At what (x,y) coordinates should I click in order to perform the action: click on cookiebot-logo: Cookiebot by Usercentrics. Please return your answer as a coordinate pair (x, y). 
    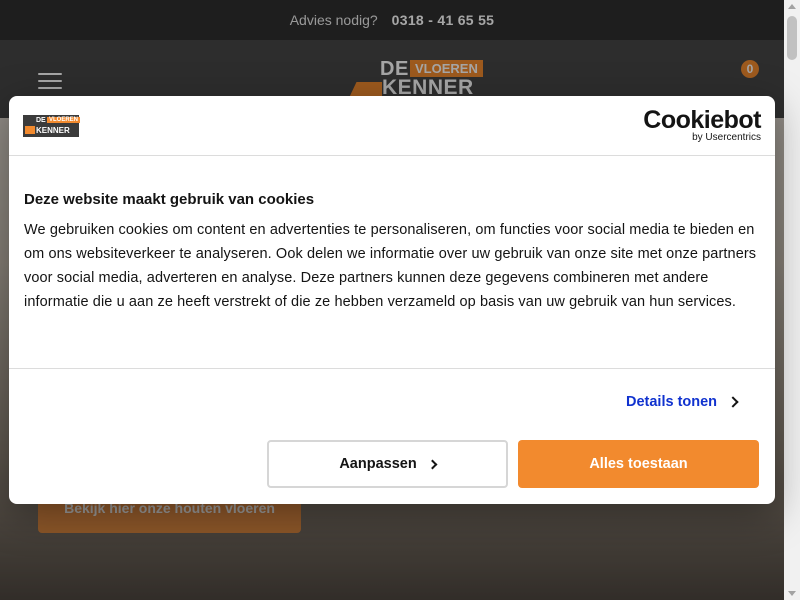
    Looking at the image, I should click on (702, 125).